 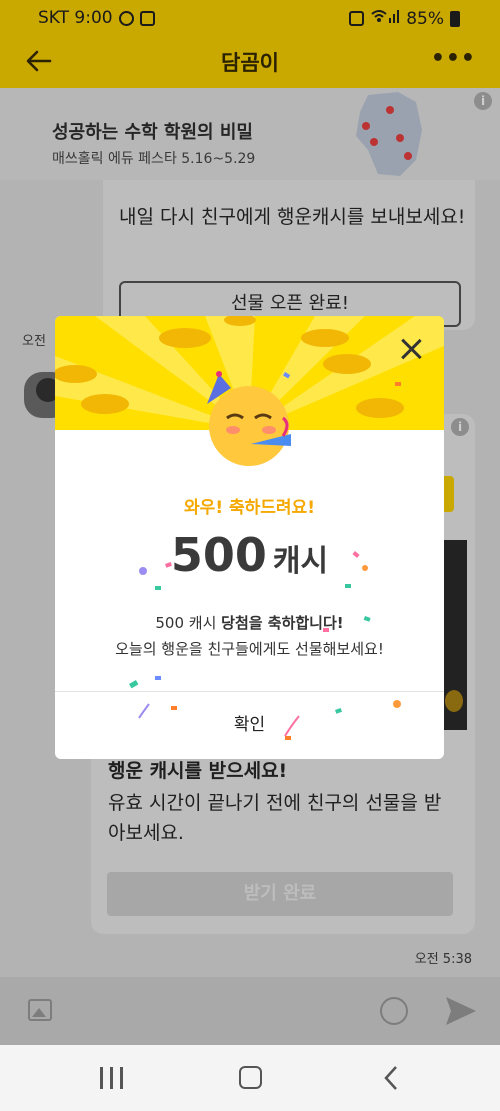 What do you see at coordinates (292, 217) in the screenshot?
I see `message-text: 내일 다시 친구에게 행운캐시를 보내보세요!` at bounding box center [292, 217].